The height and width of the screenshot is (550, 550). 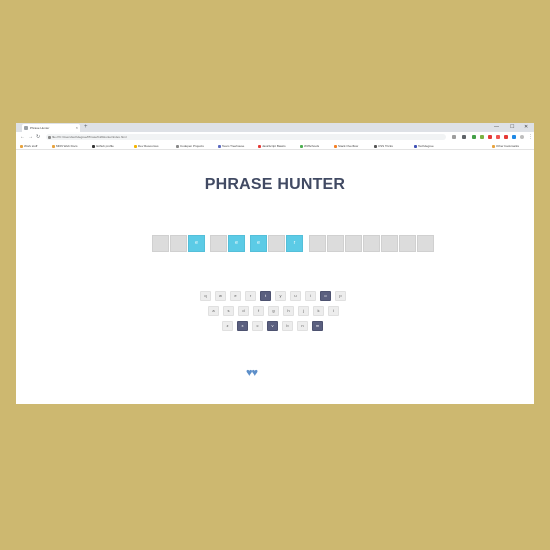 I want to click on back-icon: ←, so click(x=22, y=137).